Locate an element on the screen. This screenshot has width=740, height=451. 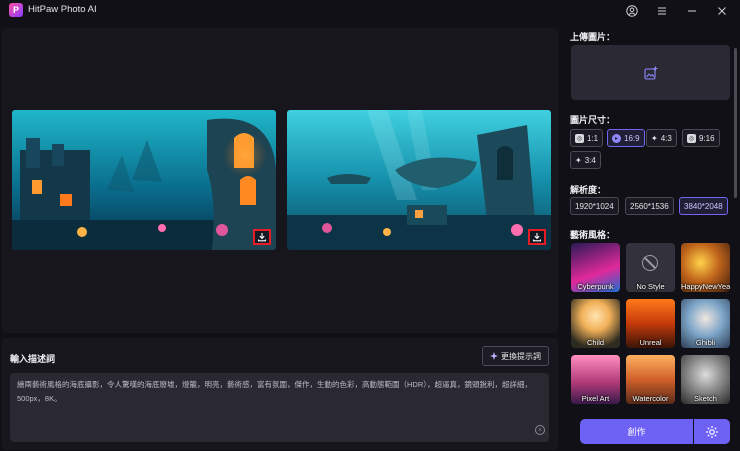
minimize-icon is located at coordinates (692, 11).